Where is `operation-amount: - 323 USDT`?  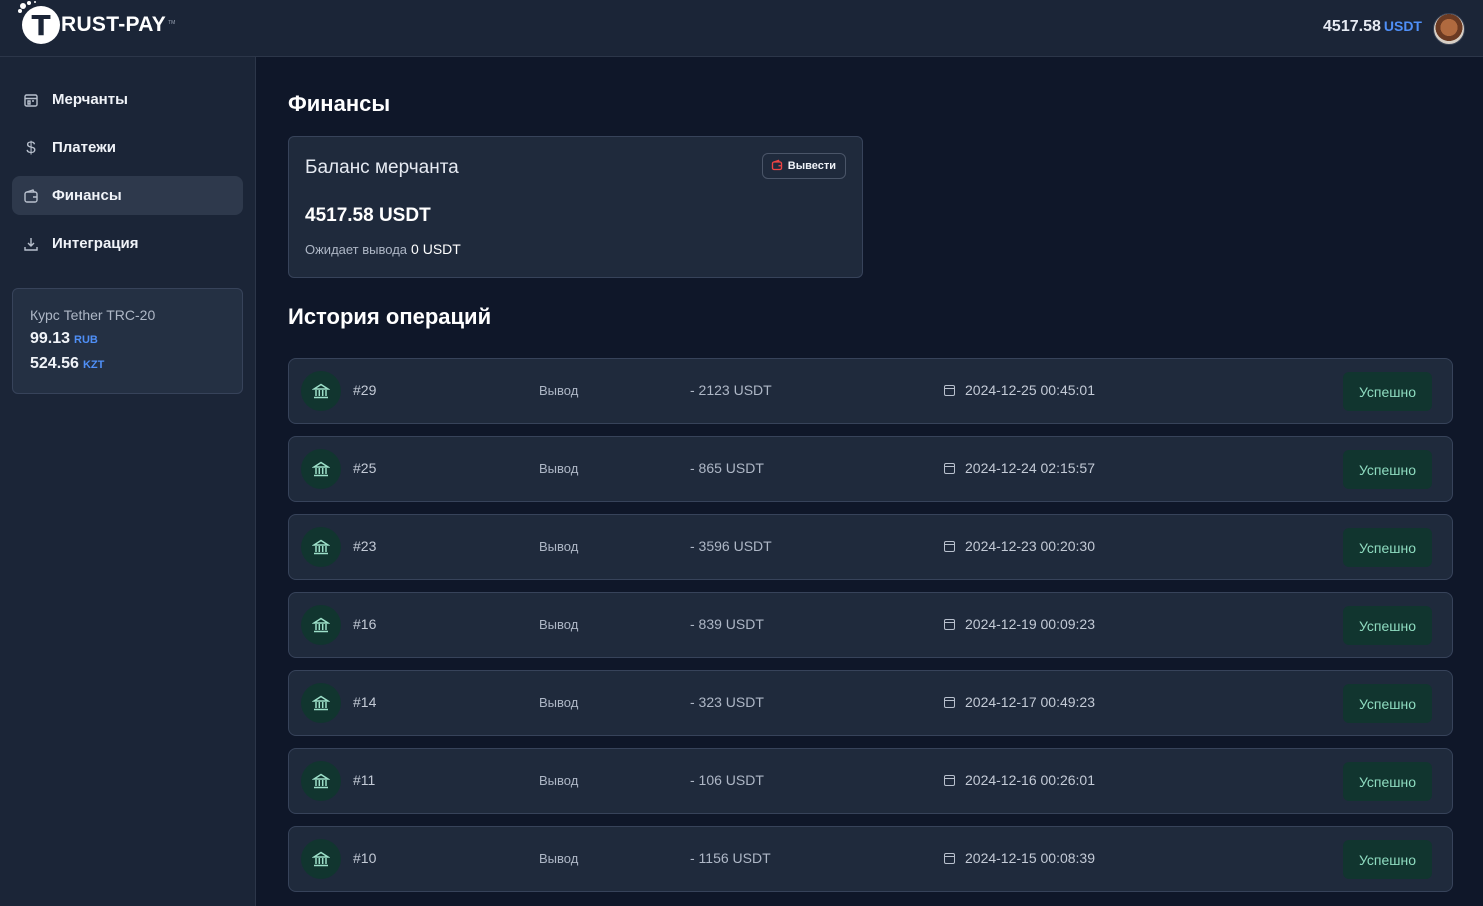
operation-amount: - 323 USDT is located at coordinates (727, 702).